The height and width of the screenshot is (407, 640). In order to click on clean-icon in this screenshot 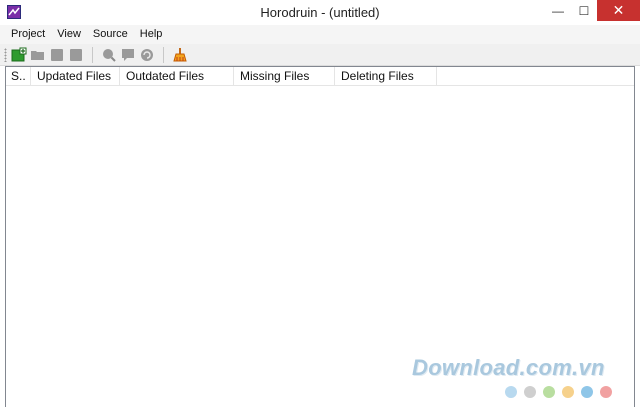, I will do `click(180, 55)`.